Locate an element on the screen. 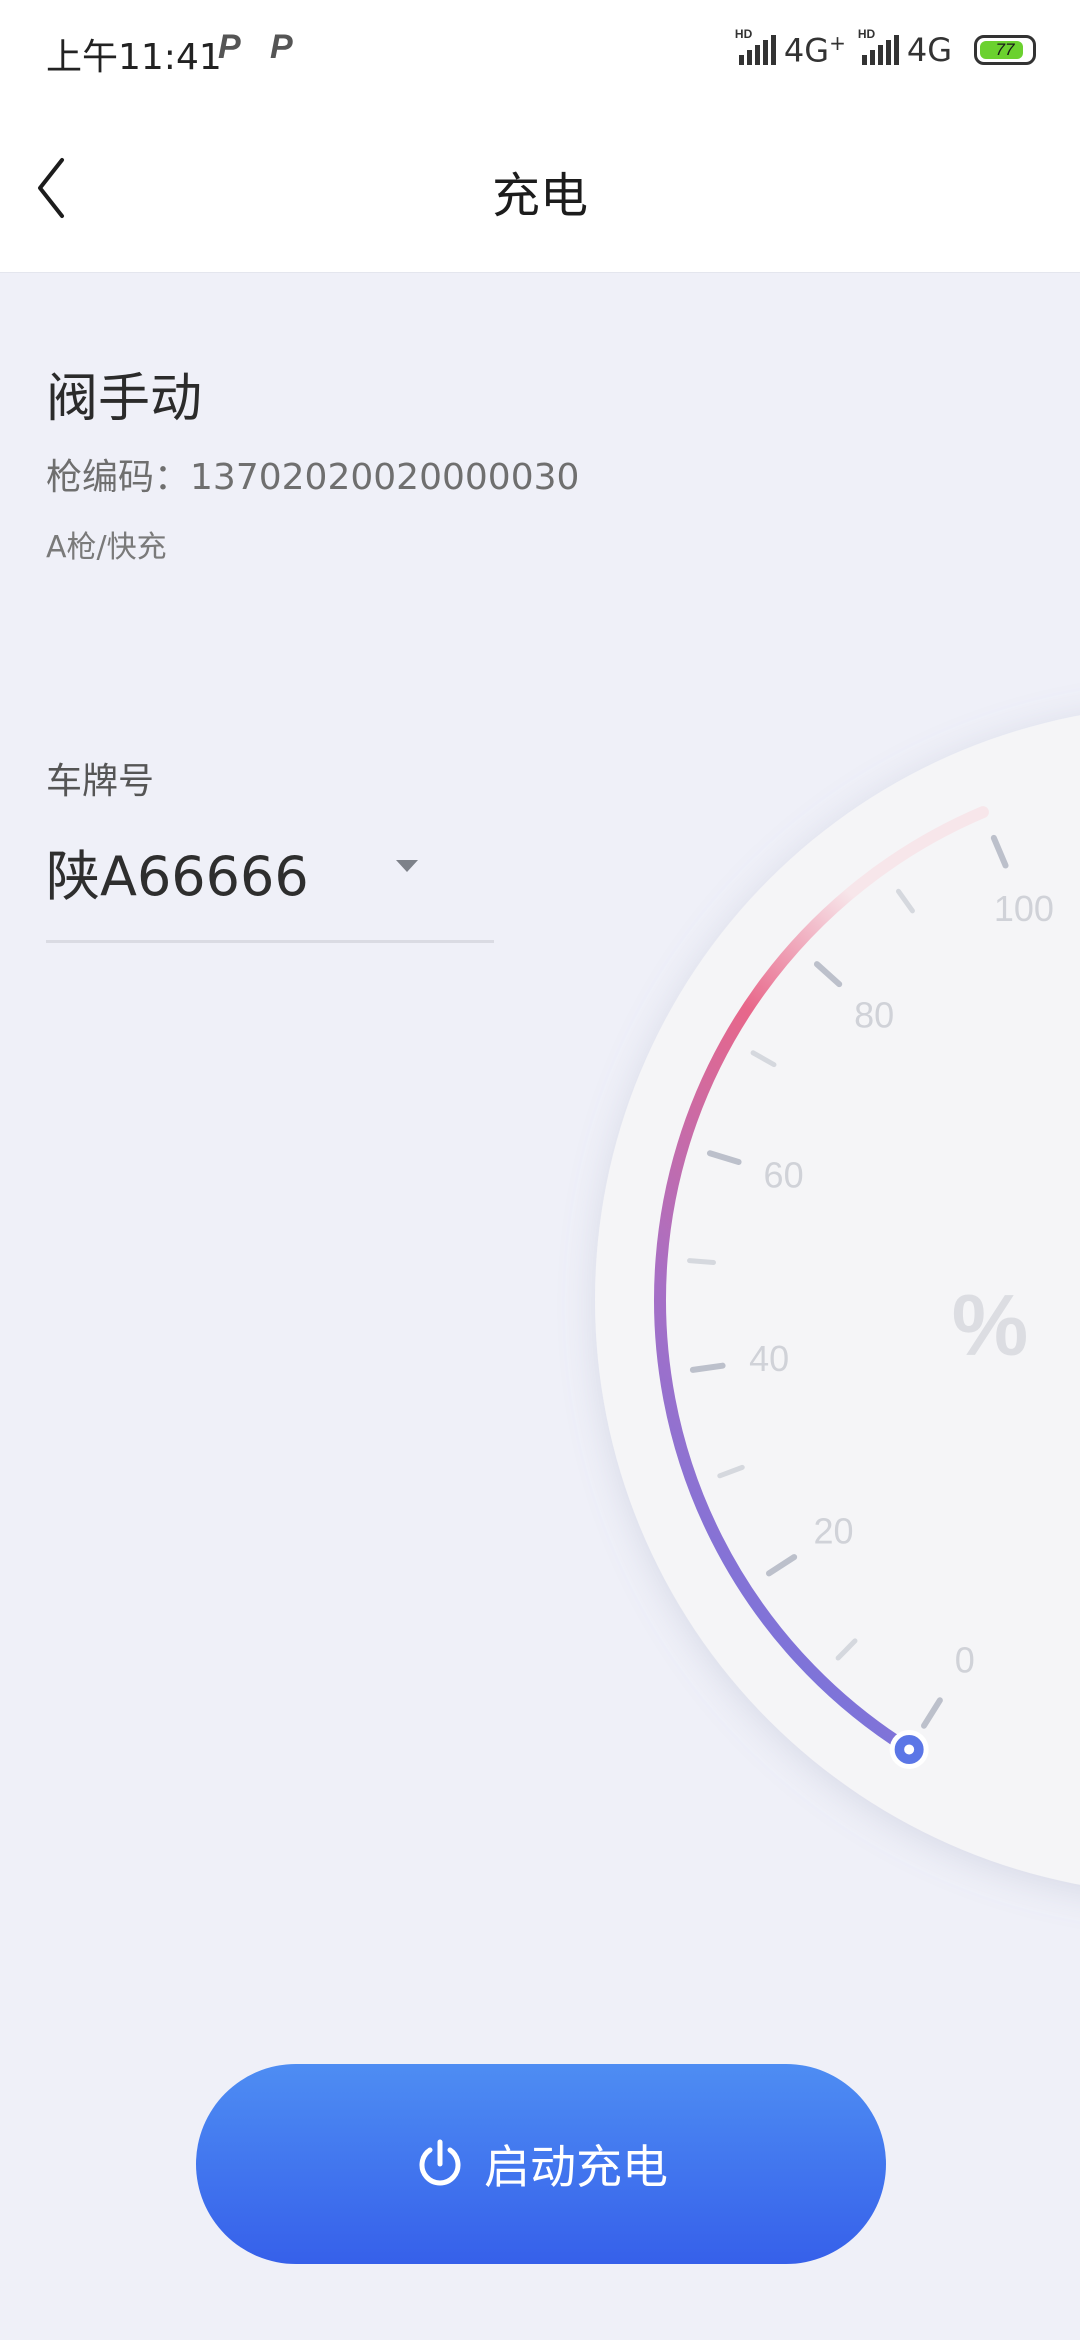 The width and height of the screenshot is (1080, 2340). gauge-pointer-ring is located at coordinates (909, 1749).